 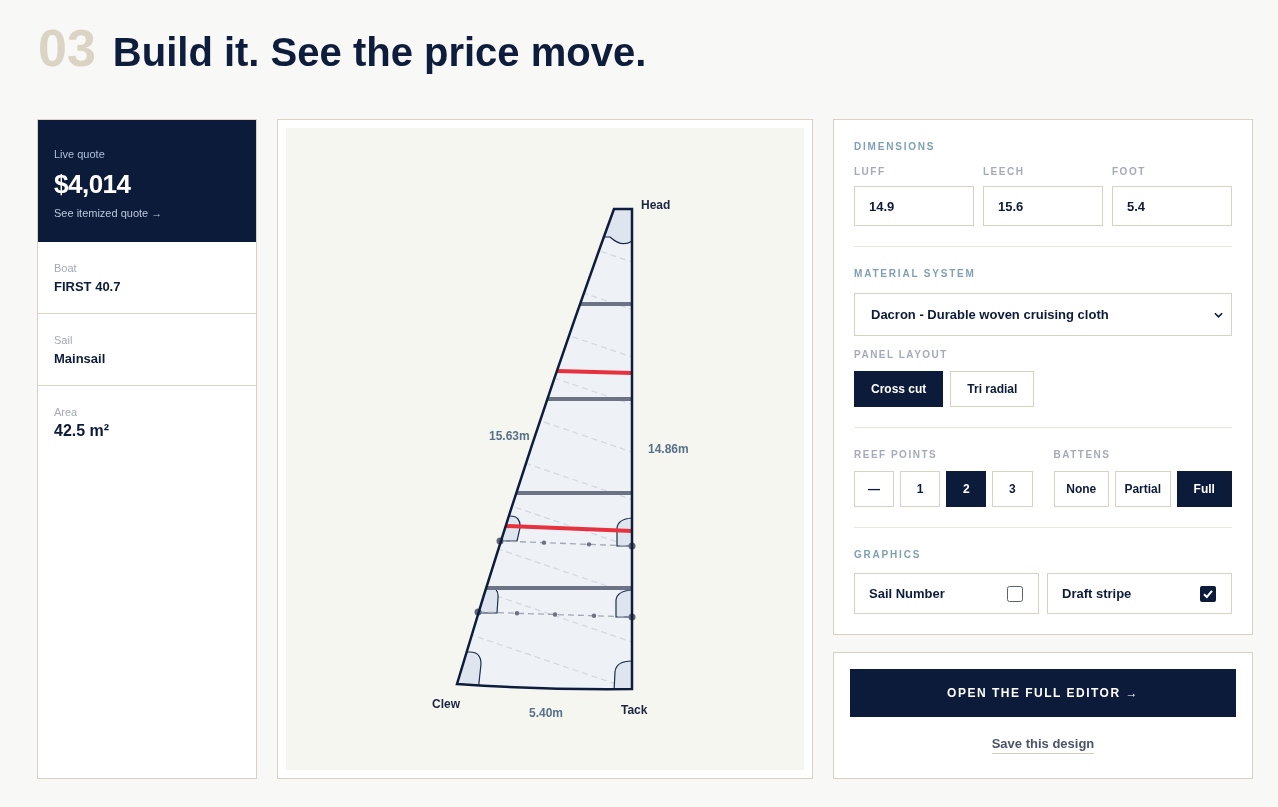 What do you see at coordinates (946, 593) in the screenshot?
I see `graphic-option: Sail Number` at bounding box center [946, 593].